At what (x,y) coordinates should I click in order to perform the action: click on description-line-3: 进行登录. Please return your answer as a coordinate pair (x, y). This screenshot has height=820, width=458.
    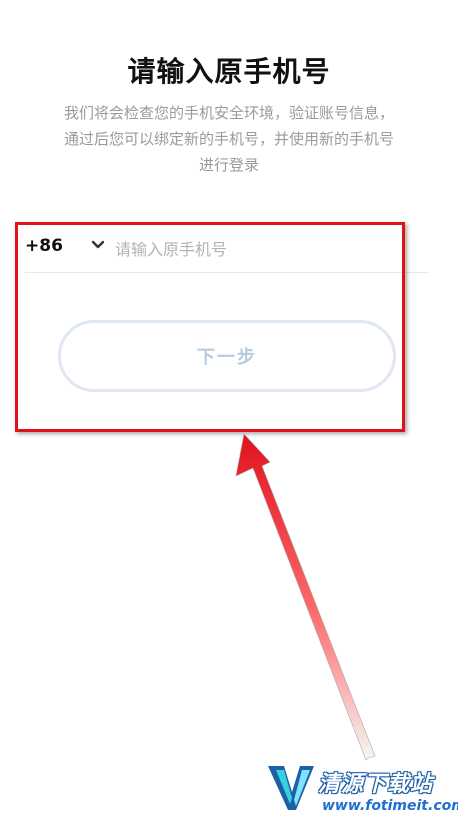
    Looking at the image, I should click on (228, 165).